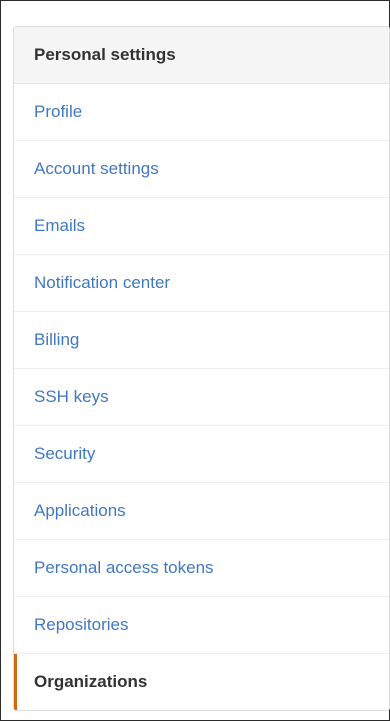 The height and width of the screenshot is (721, 390). I want to click on menu-item-ssh-keys: SSH keys, so click(201, 397).